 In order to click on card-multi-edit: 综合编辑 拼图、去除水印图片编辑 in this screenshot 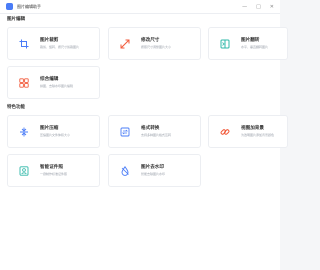, I will do `click(53, 82)`.